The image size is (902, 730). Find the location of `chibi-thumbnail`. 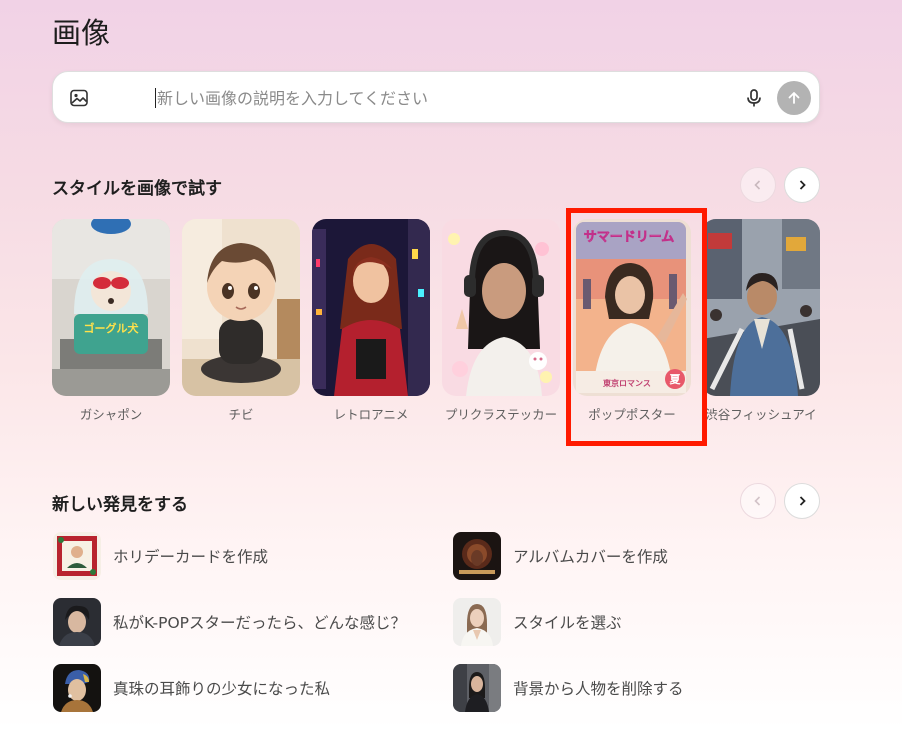

chibi-thumbnail is located at coordinates (241, 307).